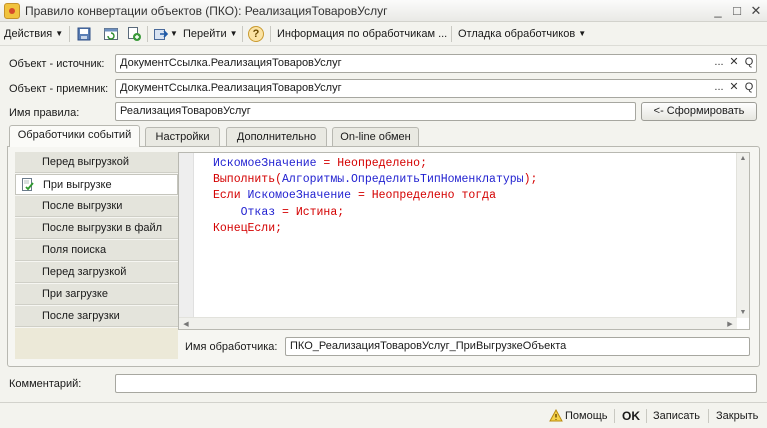  I want to click on warning-help-icon, so click(556, 415).